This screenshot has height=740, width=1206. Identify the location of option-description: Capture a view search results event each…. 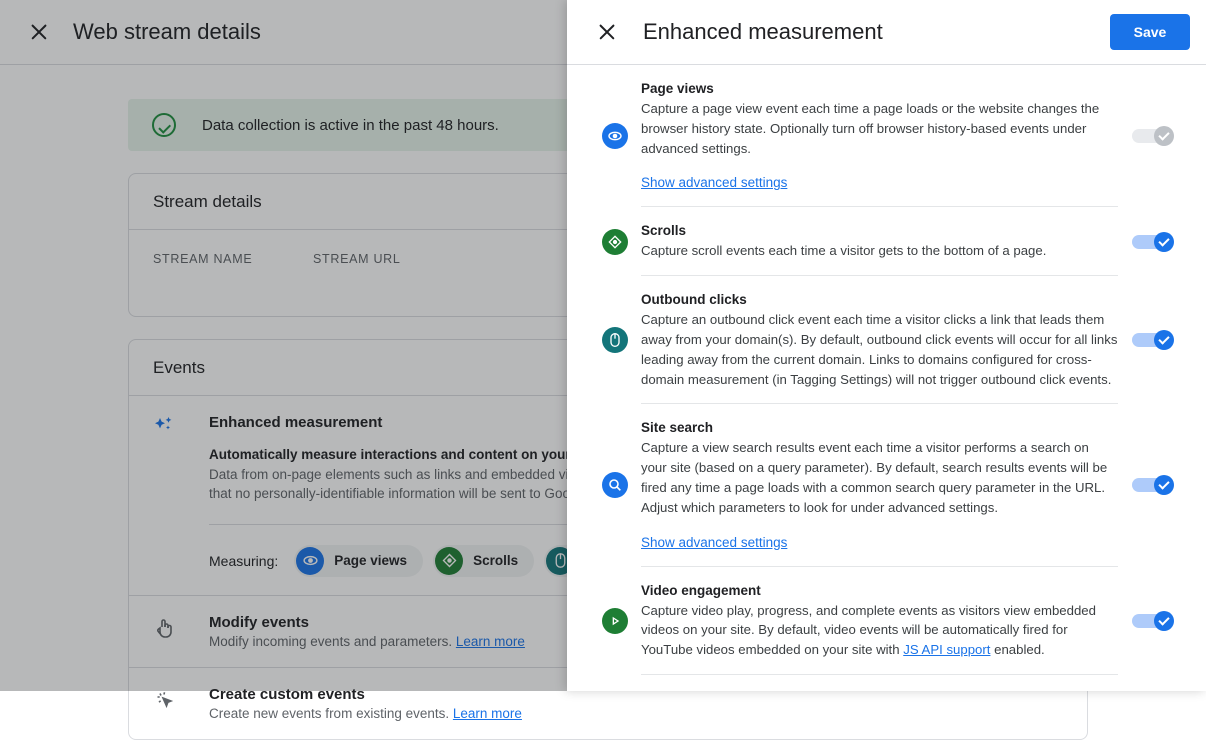
(879, 477).